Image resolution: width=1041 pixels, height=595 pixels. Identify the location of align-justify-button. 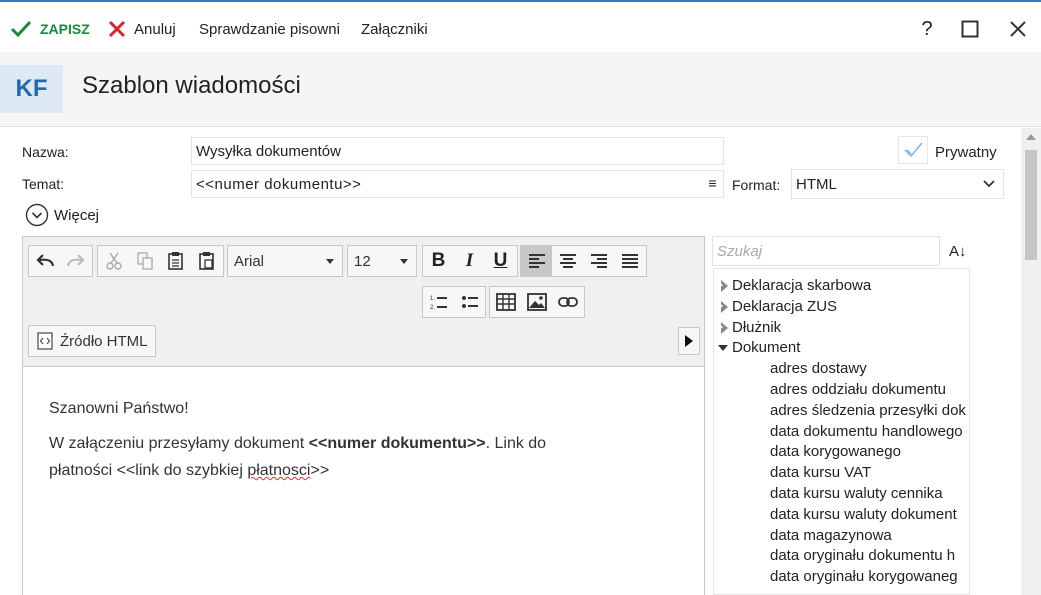
(629, 261).